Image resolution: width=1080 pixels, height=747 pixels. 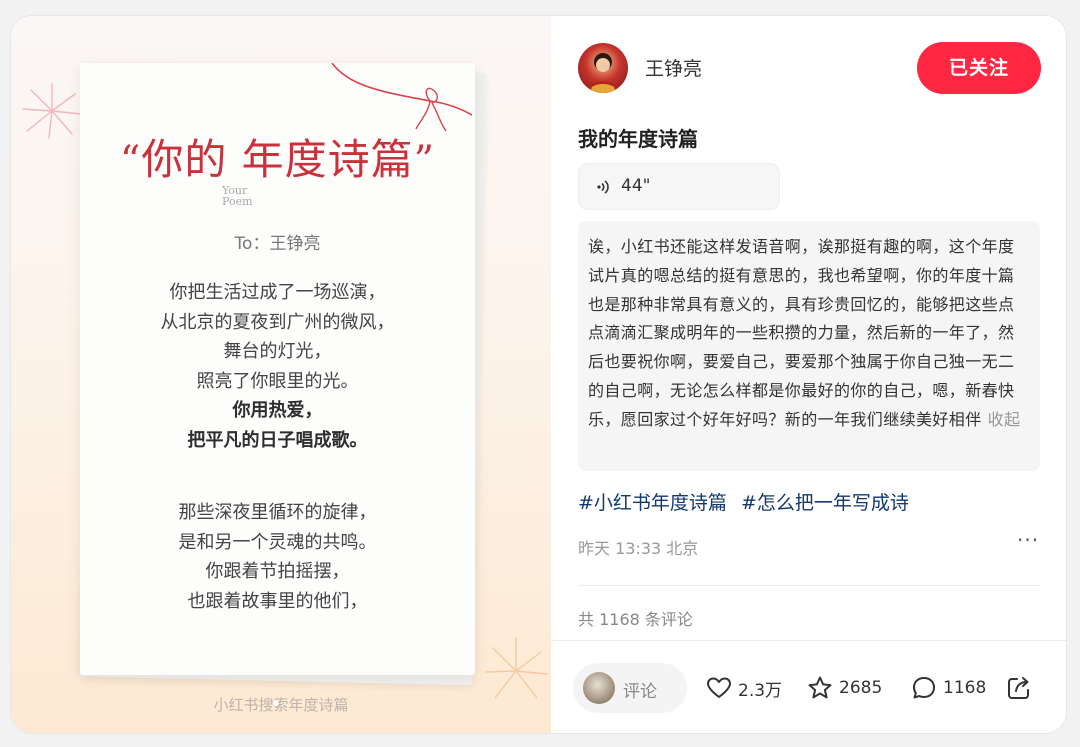 What do you see at coordinates (277, 159) in the screenshot?
I see `poem-title: “你的 年度诗篇”` at bounding box center [277, 159].